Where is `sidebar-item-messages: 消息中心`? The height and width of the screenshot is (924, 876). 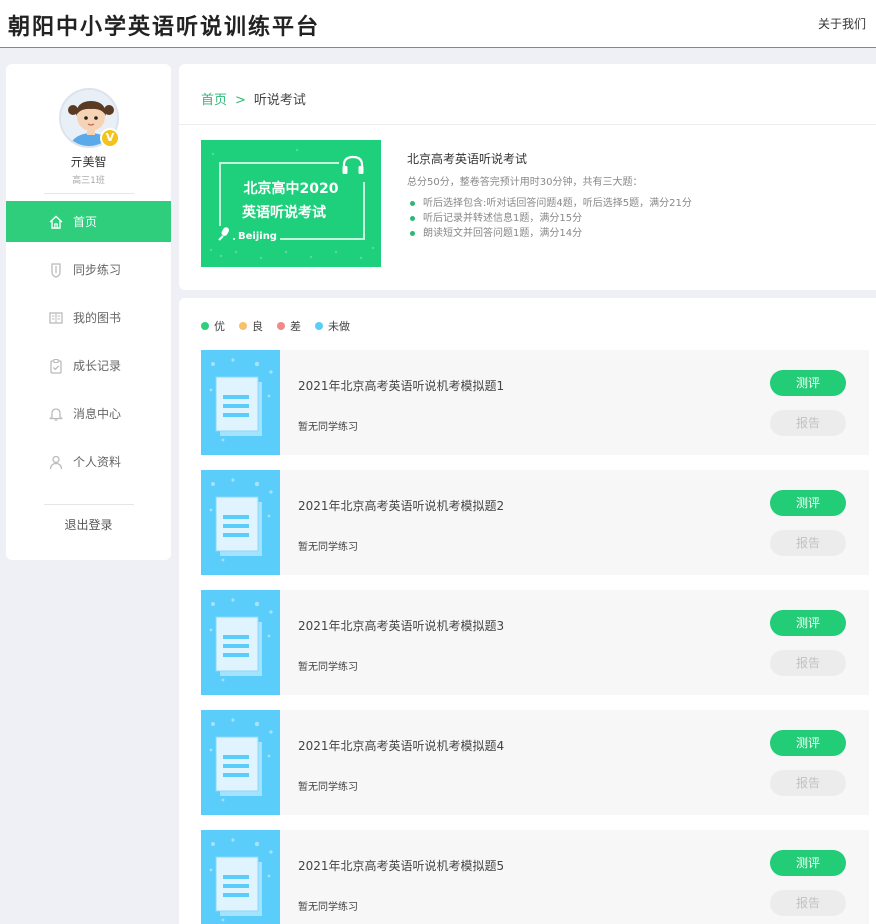
sidebar-item-messages: 消息中心 is located at coordinates (88, 413).